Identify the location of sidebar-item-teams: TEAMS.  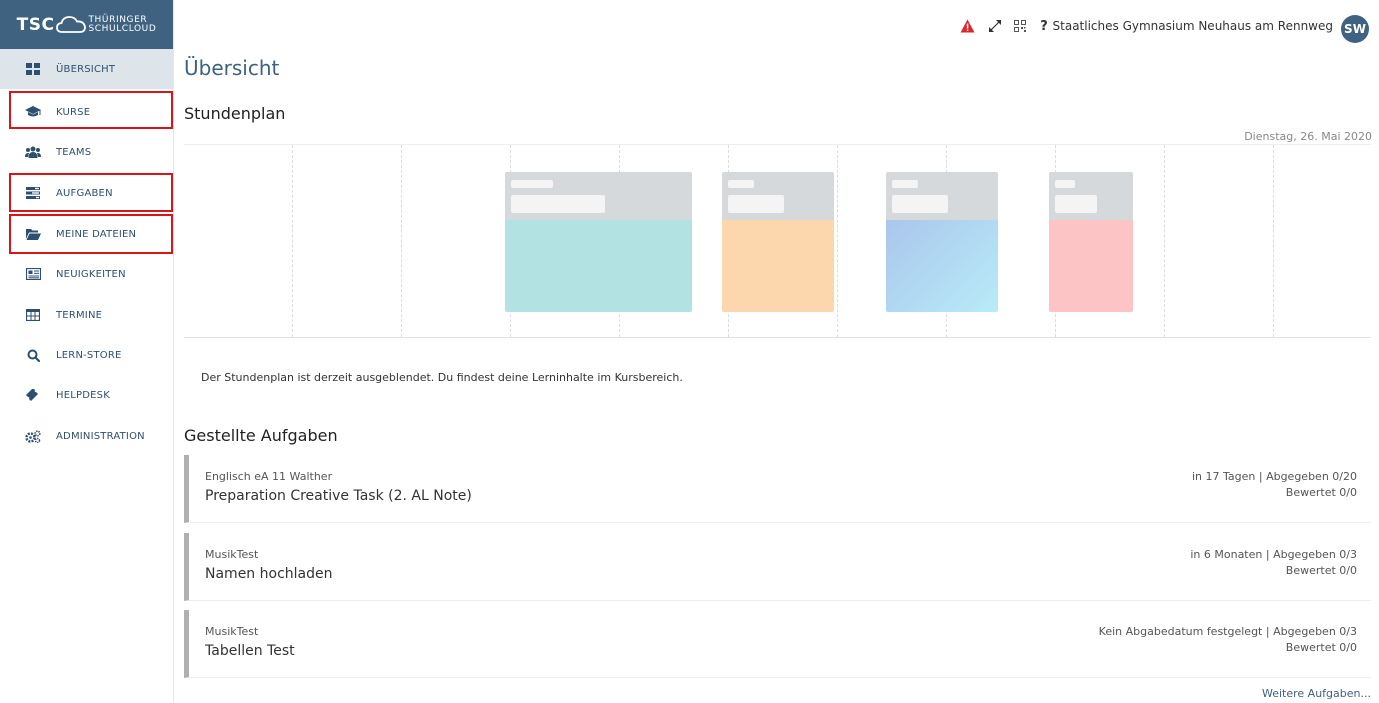
(86, 152).